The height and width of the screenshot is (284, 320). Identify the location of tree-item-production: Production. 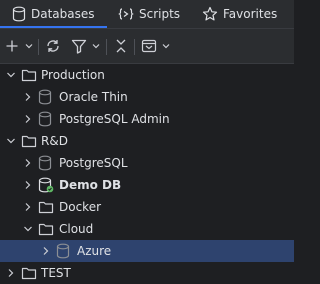
(147, 75).